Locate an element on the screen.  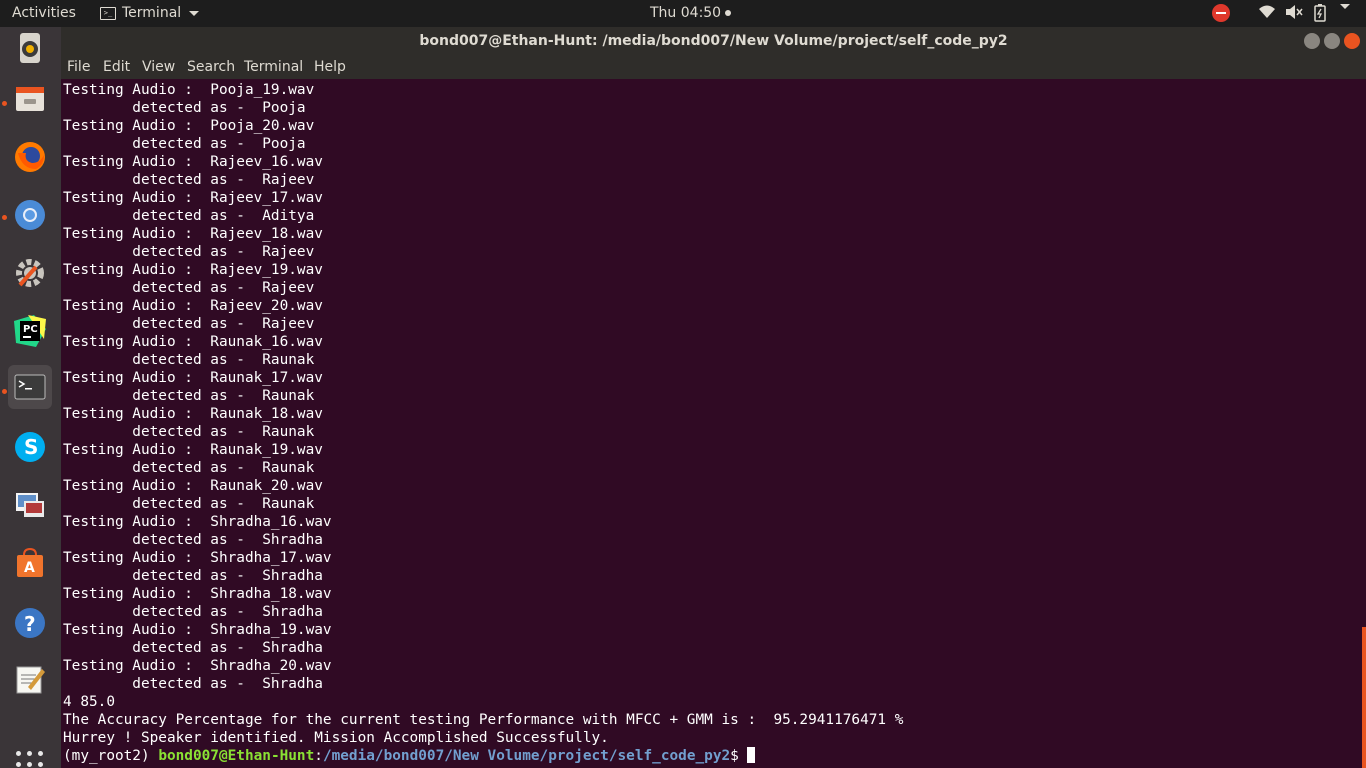
top-bar: Activities >_ Terminal Thu 04:50 is located at coordinates (683, 13).